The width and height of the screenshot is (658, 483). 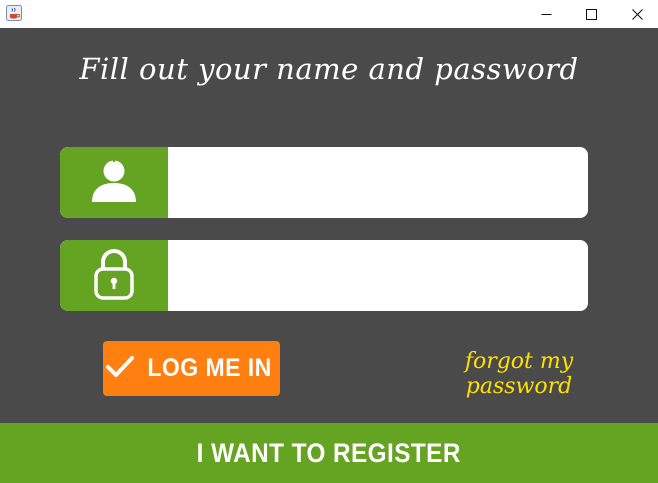 I want to click on form-heading: Fill out your name and password, so click(x=329, y=69).